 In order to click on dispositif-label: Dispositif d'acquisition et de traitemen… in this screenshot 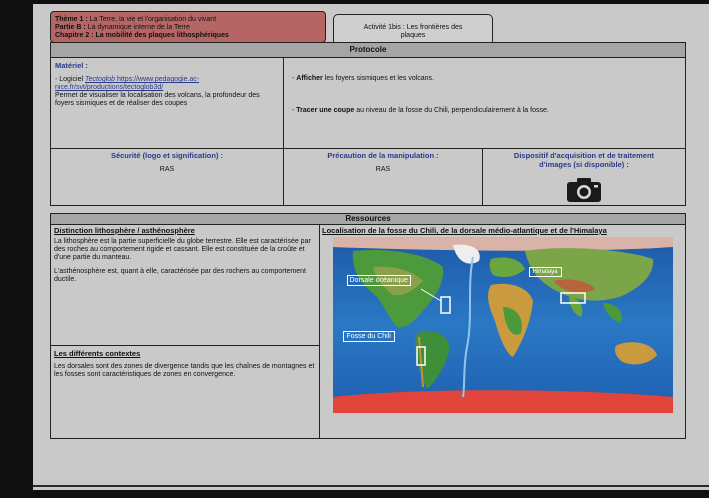, I will do `click(584, 160)`.